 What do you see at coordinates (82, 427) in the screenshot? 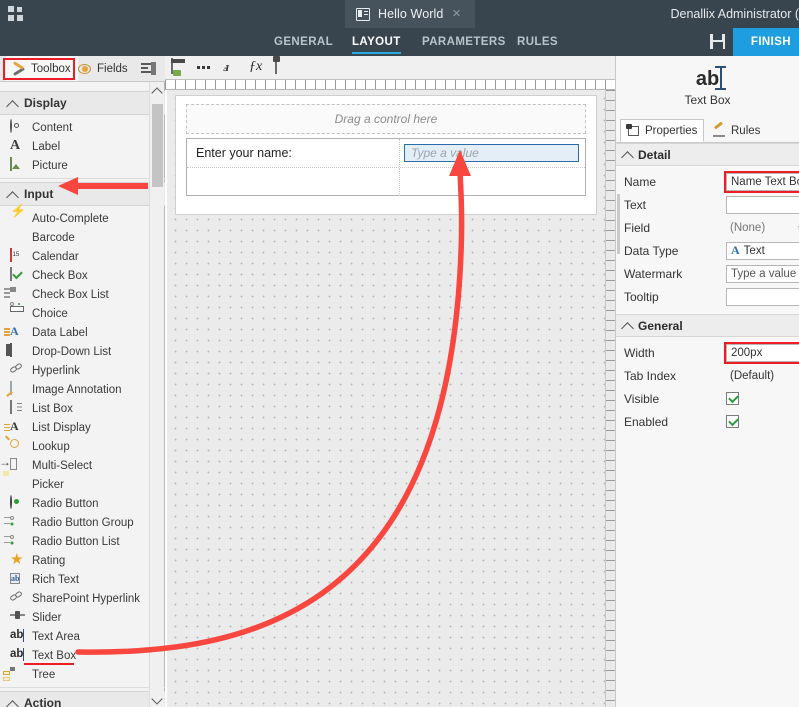
I see `toolbox-item-list-display: List Display` at bounding box center [82, 427].